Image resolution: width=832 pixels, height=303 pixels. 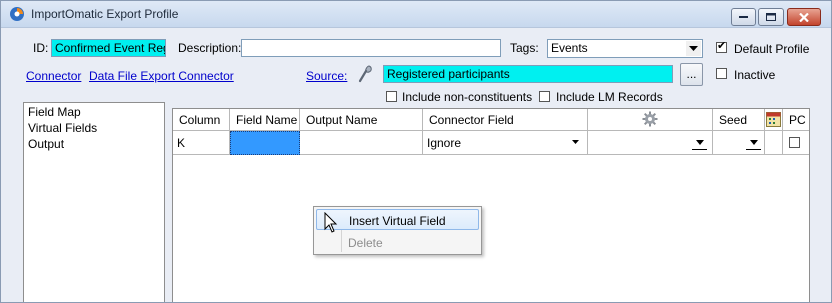 I want to click on maximize-button, so click(x=771, y=17).